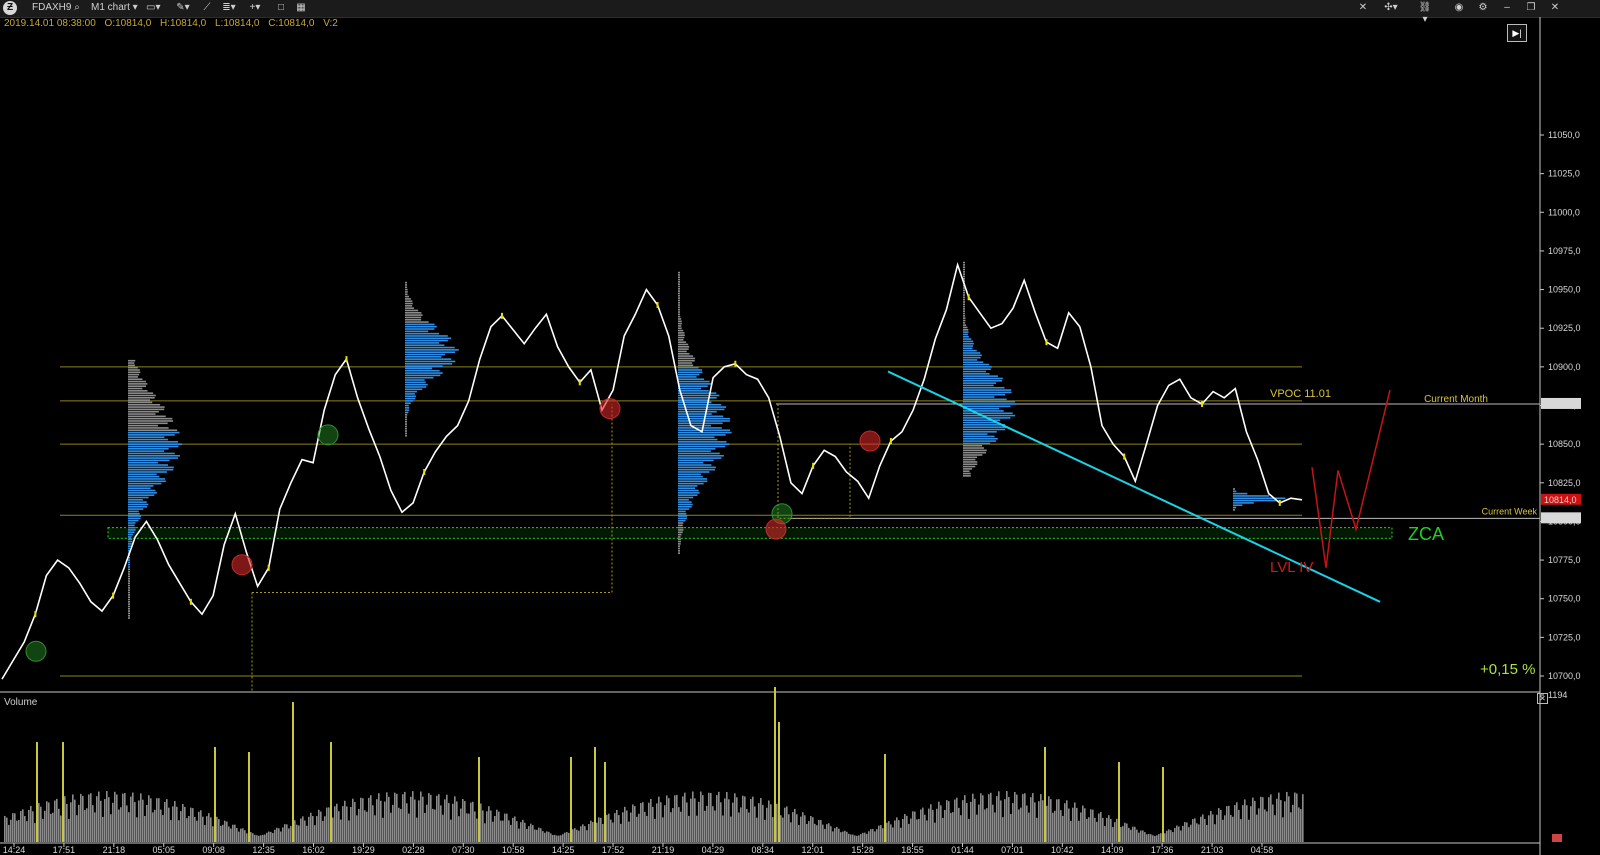 Image resolution: width=1600 pixels, height=855 pixels. Describe the element at coordinates (1560, 404) in the screenshot. I see `current-month-value: 10875,0` at that location.